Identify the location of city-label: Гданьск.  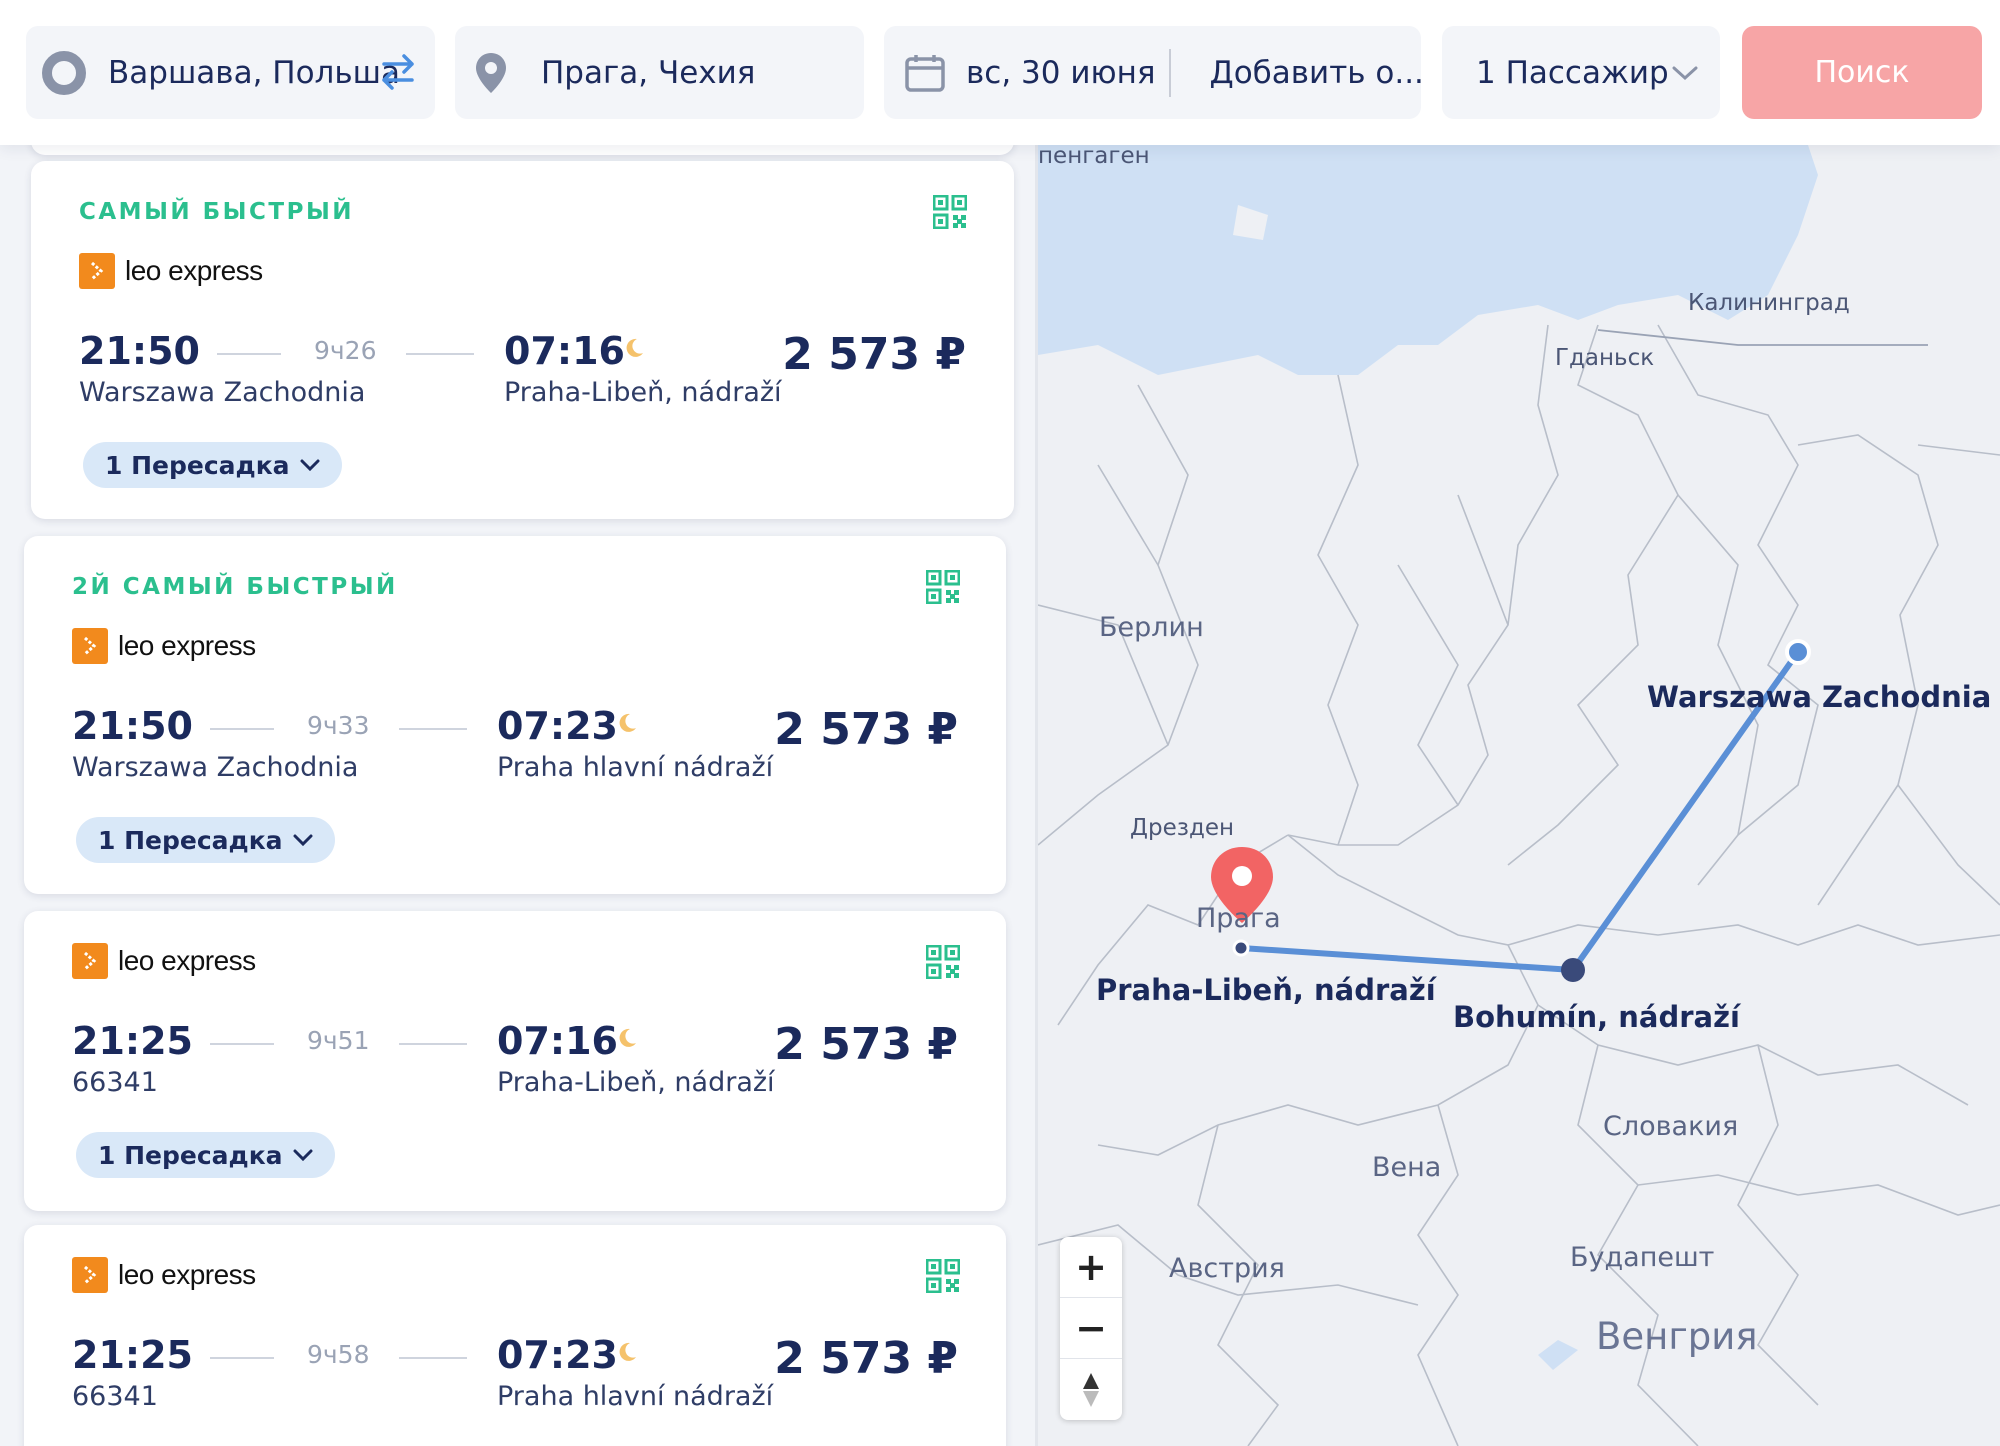
(1605, 358).